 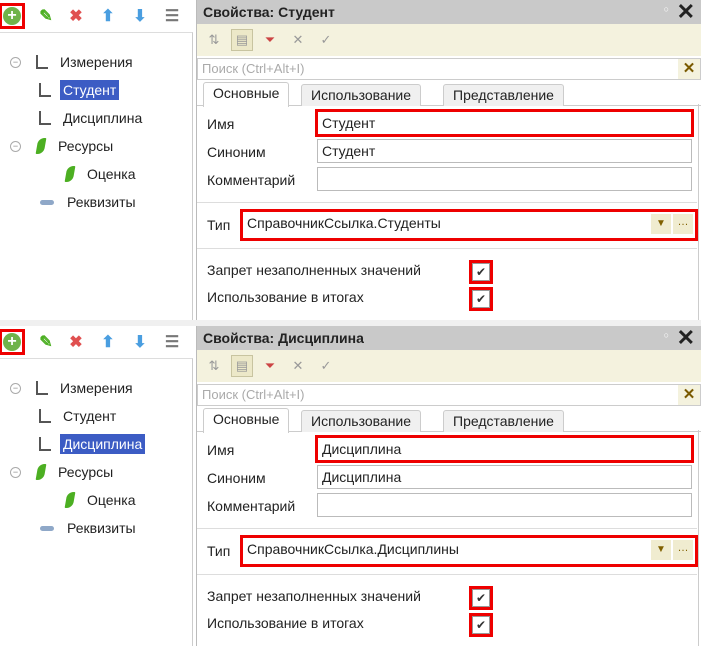 What do you see at coordinates (344, 223) in the screenshot?
I see `type-value: СправочникСсылка.Студенты` at bounding box center [344, 223].